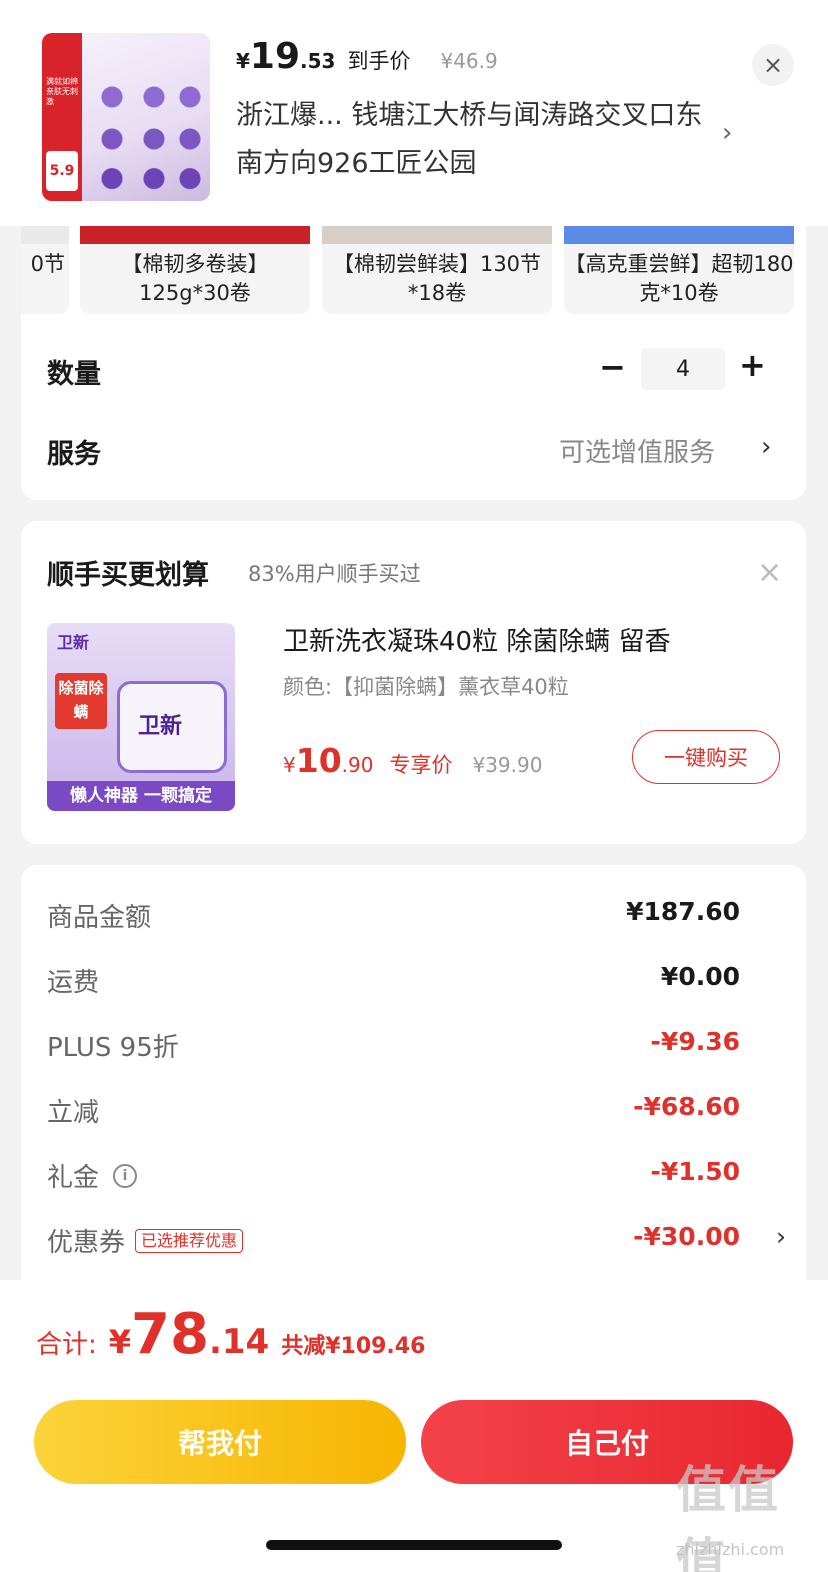 The width and height of the screenshot is (828, 1572). What do you see at coordinates (683, 911) in the screenshot?
I see `summary-value: ¥187.60` at bounding box center [683, 911].